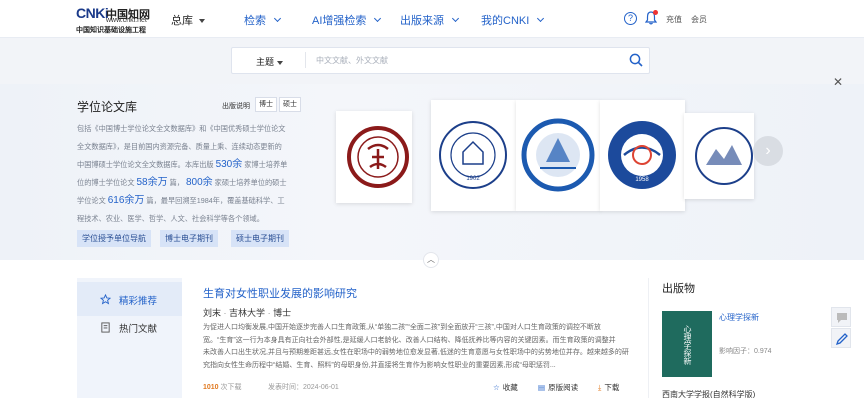  What do you see at coordinates (655, 12) in the screenshot?
I see `notification-dot` at bounding box center [655, 12].